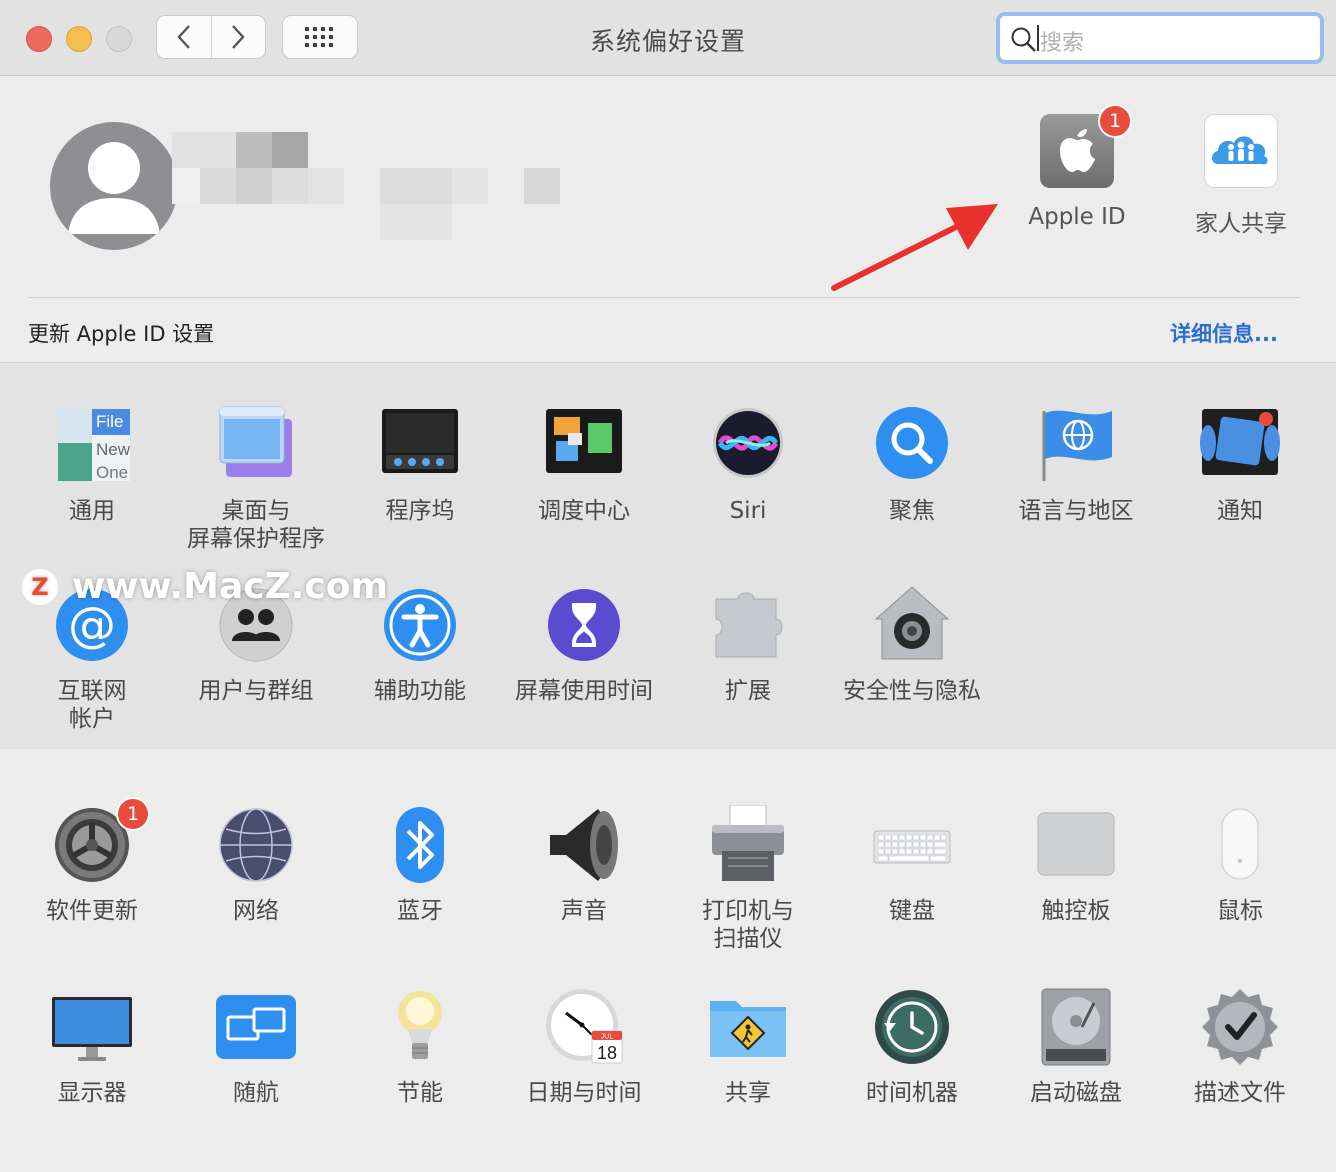 The width and height of the screenshot is (1336, 1172). I want to click on pref-spotlight: 聚焦, so click(912, 465).